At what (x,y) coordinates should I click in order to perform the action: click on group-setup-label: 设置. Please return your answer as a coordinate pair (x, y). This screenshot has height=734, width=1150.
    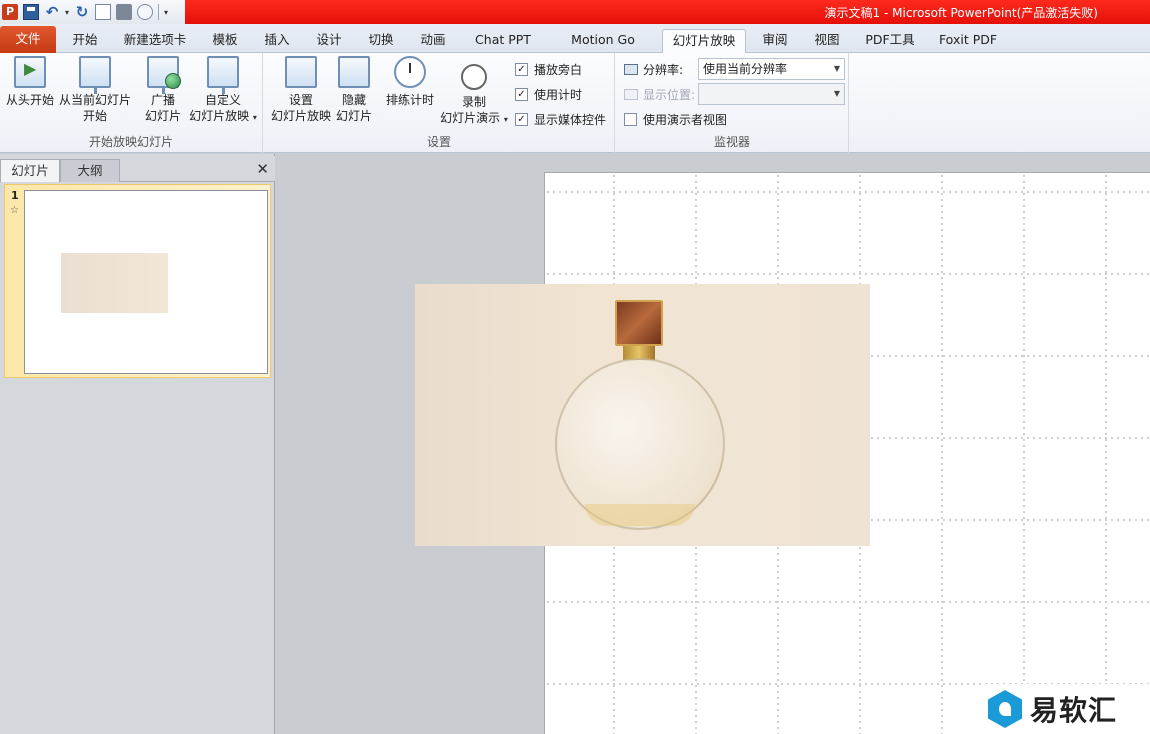
    Looking at the image, I should click on (438, 142).